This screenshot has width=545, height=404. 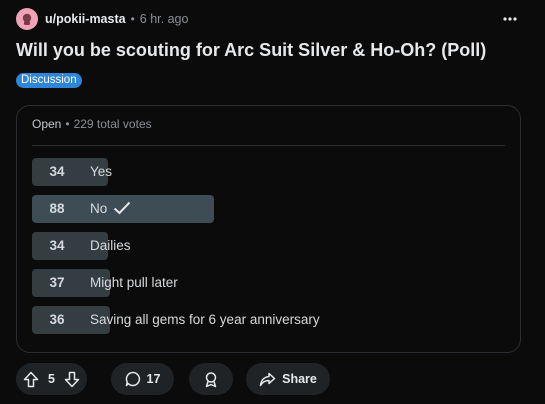 What do you see at coordinates (122, 208) in the screenshot?
I see `checkmark-icon` at bounding box center [122, 208].